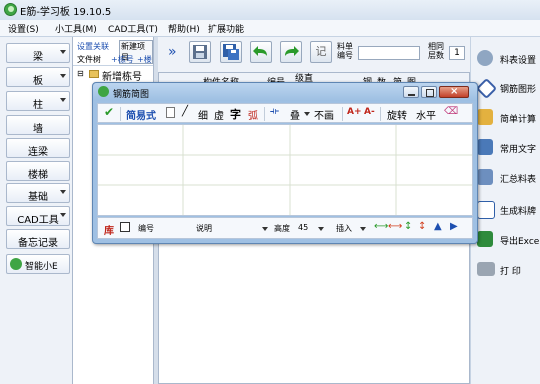 The width and height of the screenshot is (540, 384). I want to click on save-button, so click(200, 52).